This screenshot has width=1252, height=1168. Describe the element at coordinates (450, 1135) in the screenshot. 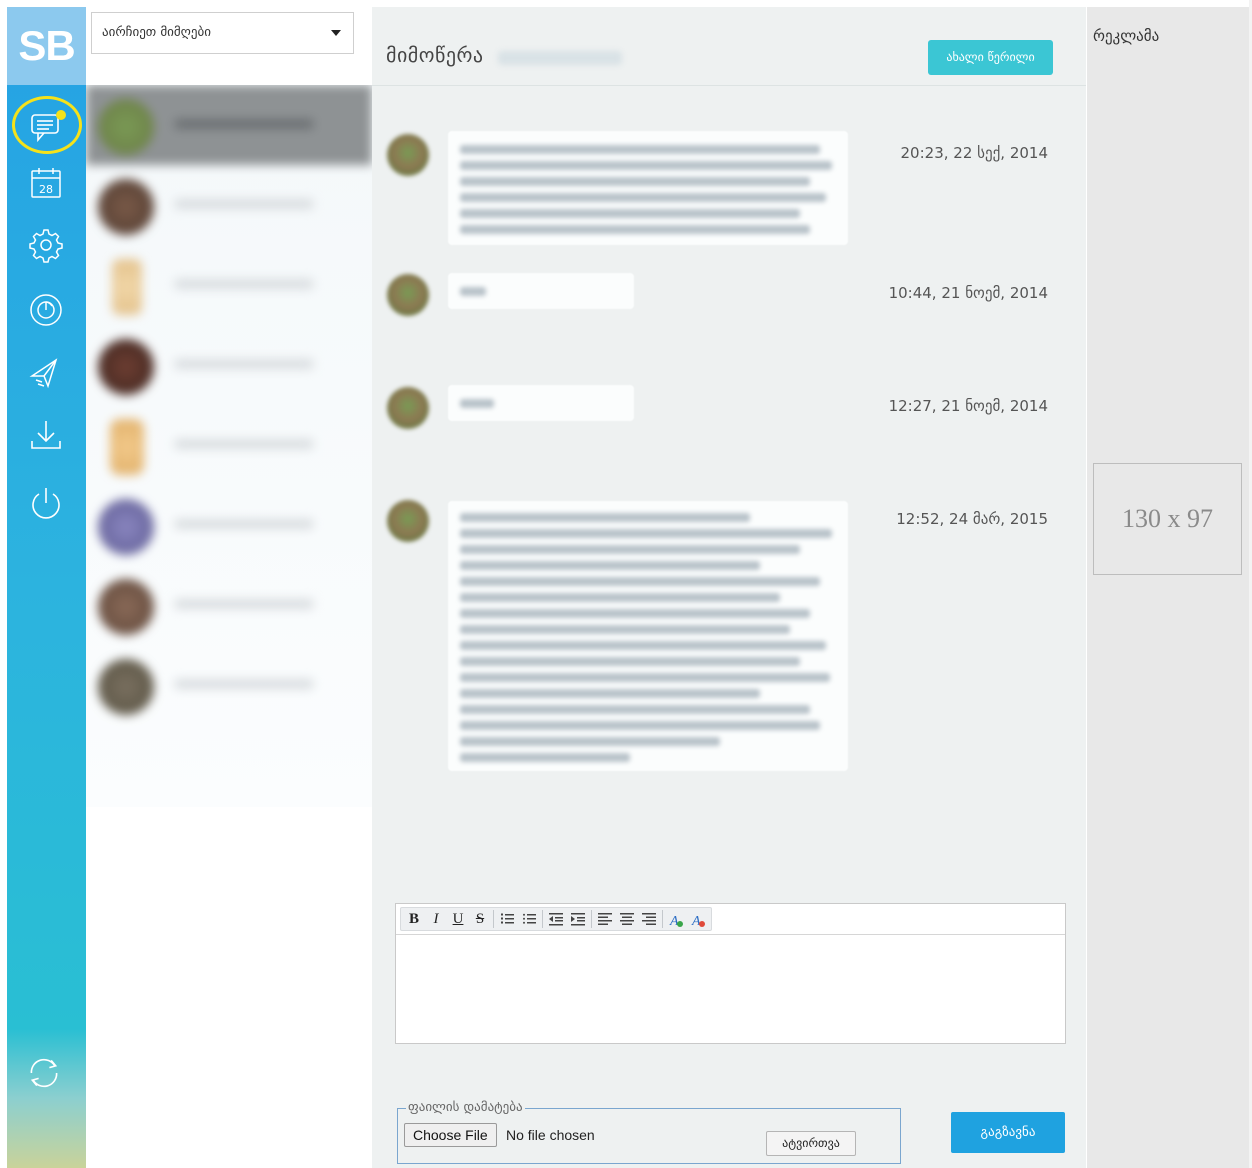

I see `choose-file-button: Choose File` at that location.